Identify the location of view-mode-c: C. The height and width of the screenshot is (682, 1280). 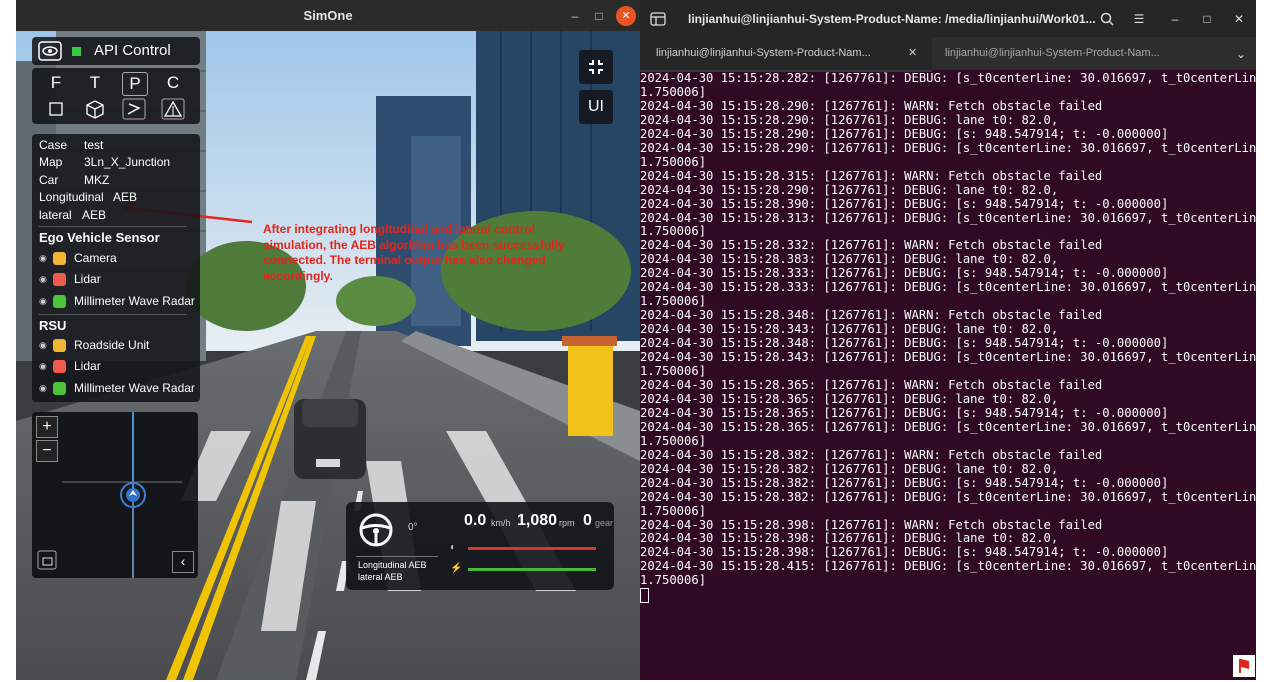
(173, 83).